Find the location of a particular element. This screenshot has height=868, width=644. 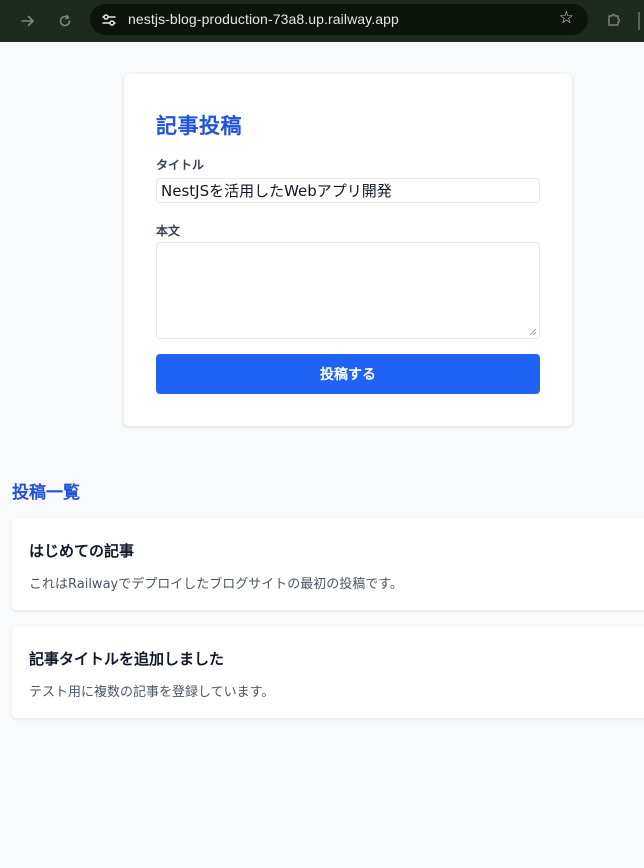

reload-button is located at coordinates (65, 21).